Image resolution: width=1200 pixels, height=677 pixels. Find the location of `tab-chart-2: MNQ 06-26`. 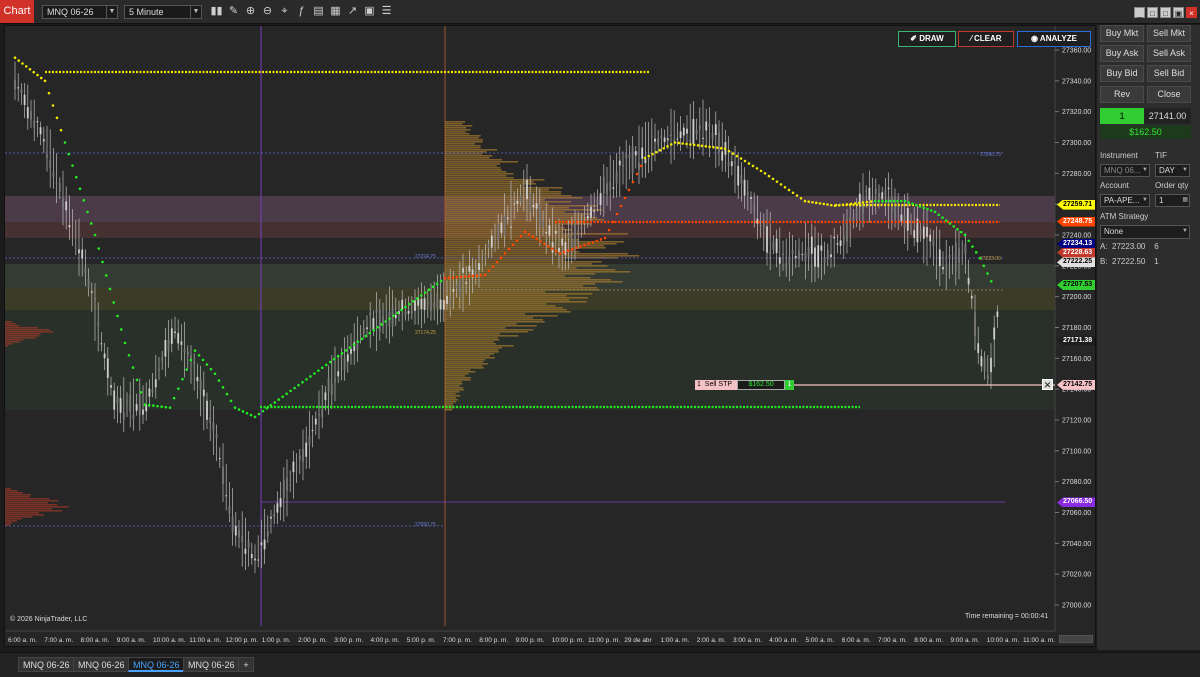

tab-chart-2: MNQ 06-26 is located at coordinates (101, 664).